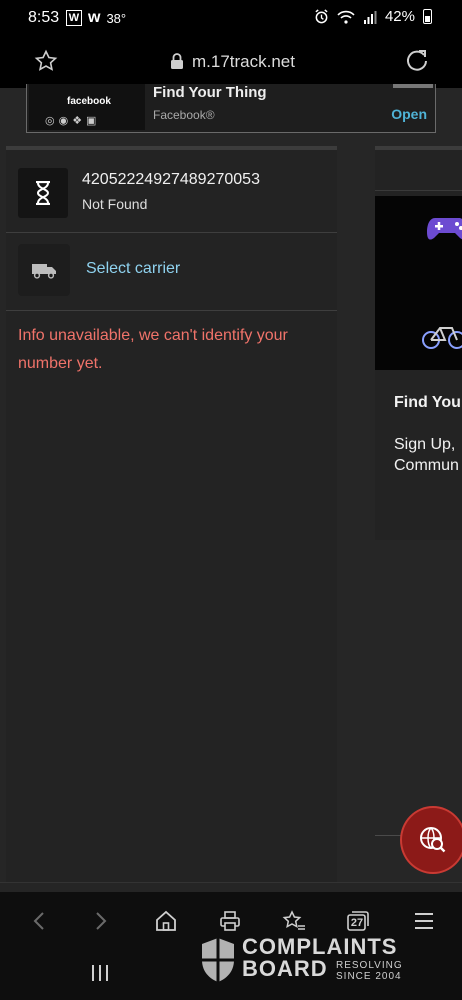  I want to click on battery-icon, so click(427, 16).